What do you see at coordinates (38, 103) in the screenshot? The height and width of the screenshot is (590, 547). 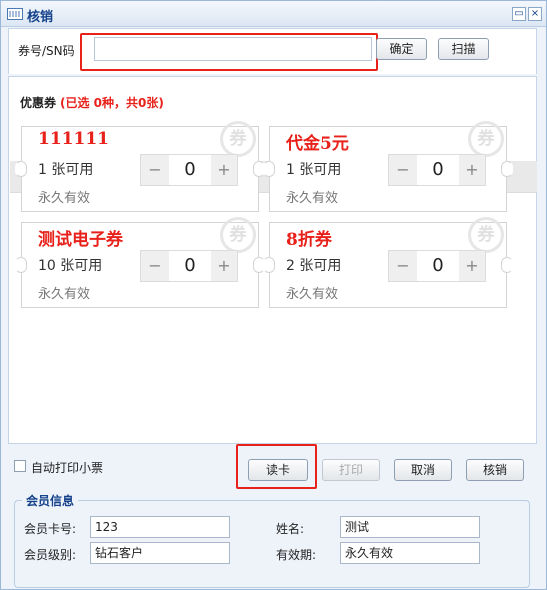 I see `coupon-header-title: 优惠券` at bounding box center [38, 103].